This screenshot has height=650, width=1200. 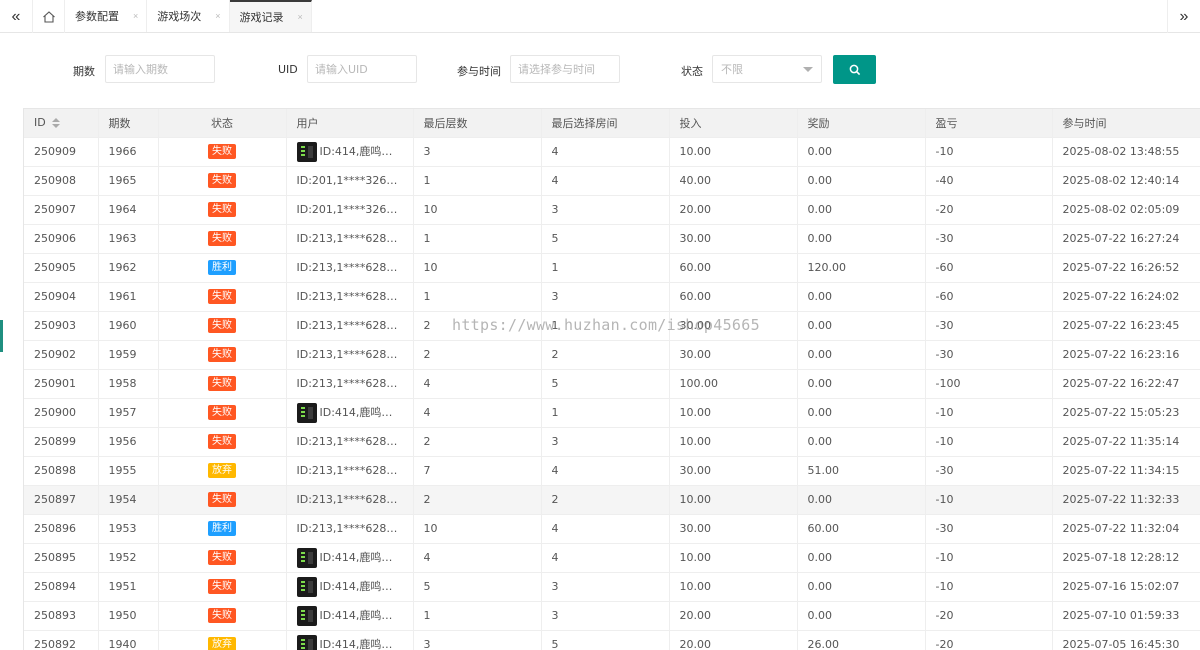 I want to click on cell-id: 250903, so click(x=61, y=326).